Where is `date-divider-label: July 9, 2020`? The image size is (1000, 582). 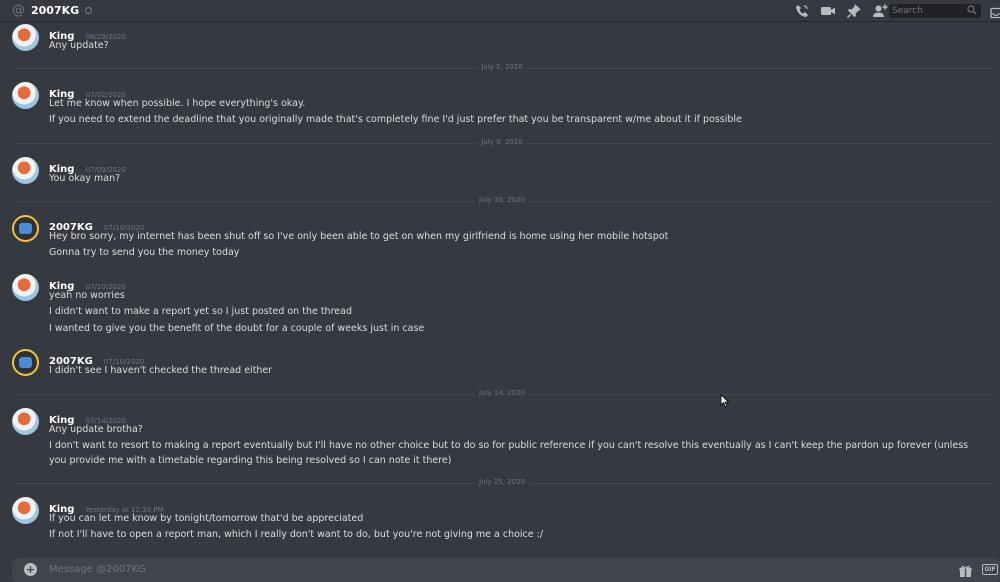
date-divider-label: July 9, 2020 is located at coordinates (502, 142).